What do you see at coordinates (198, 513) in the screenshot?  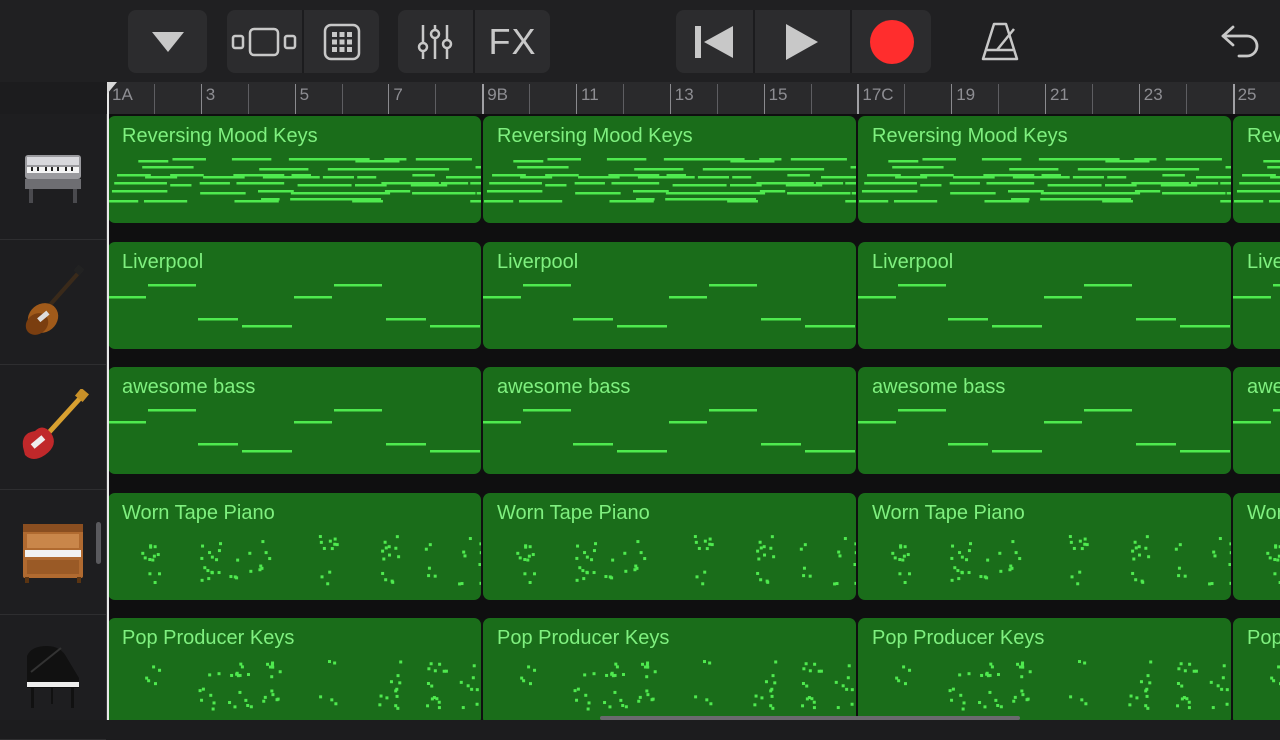 I see `region-name: Worn Tape Piano` at bounding box center [198, 513].